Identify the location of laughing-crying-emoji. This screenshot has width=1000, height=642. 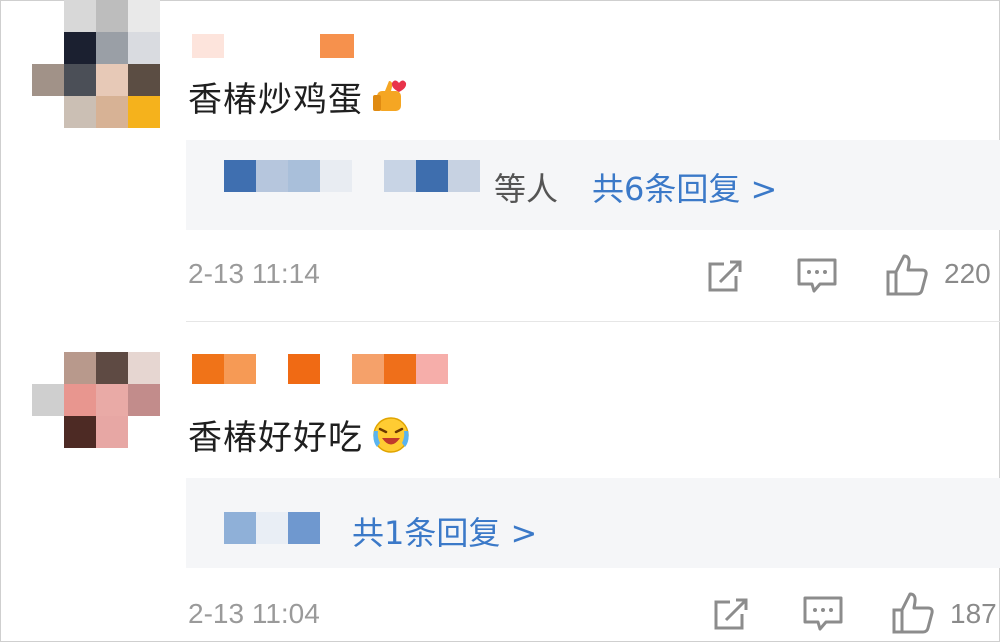
(391, 435).